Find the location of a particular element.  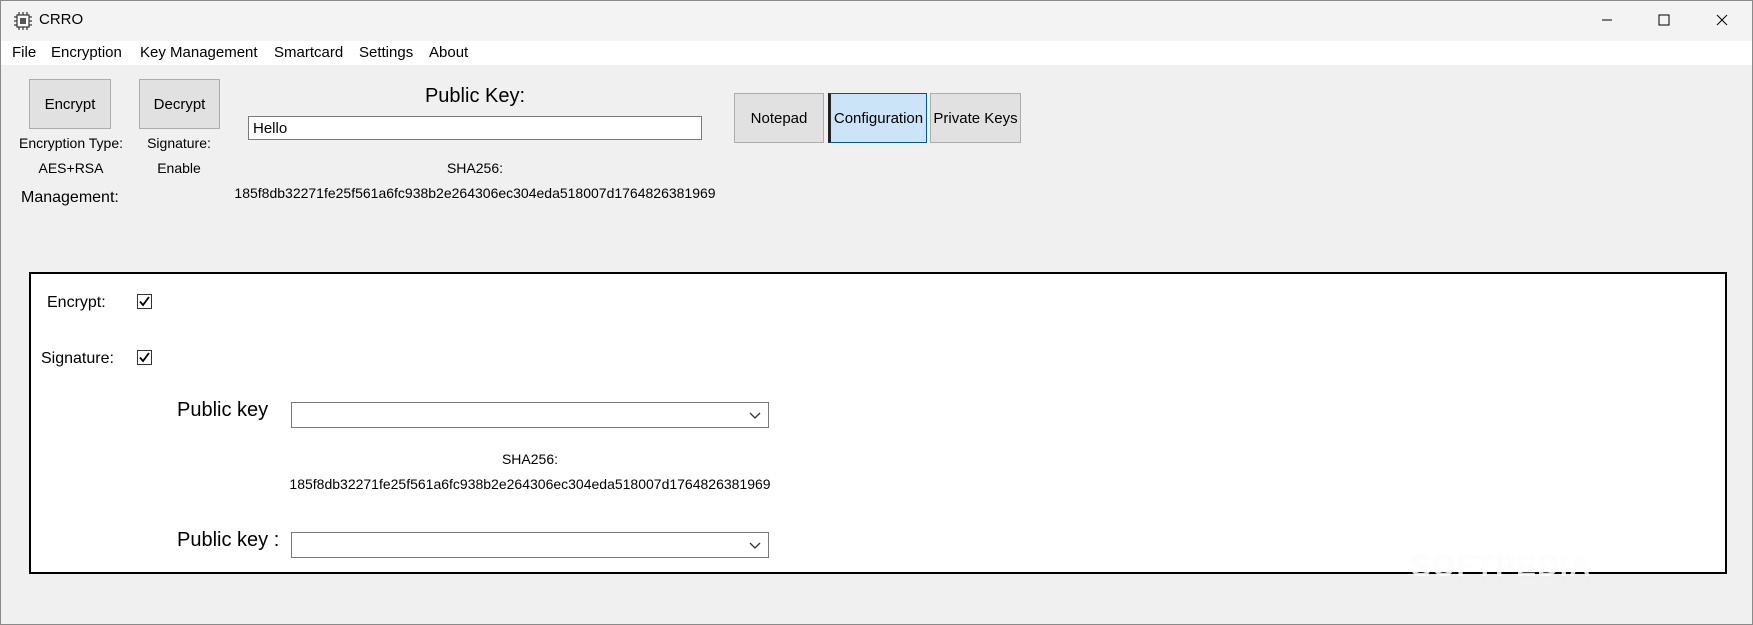

encrypt-option-label: Encrypt: is located at coordinates (76, 302).